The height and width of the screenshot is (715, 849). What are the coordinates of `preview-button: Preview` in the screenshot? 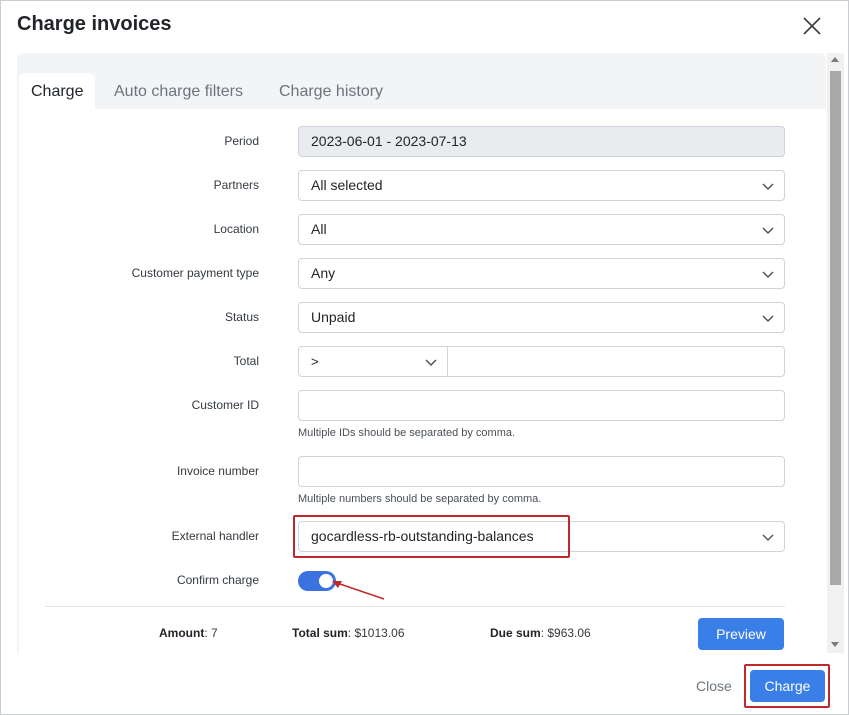 It's located at (741, 634).